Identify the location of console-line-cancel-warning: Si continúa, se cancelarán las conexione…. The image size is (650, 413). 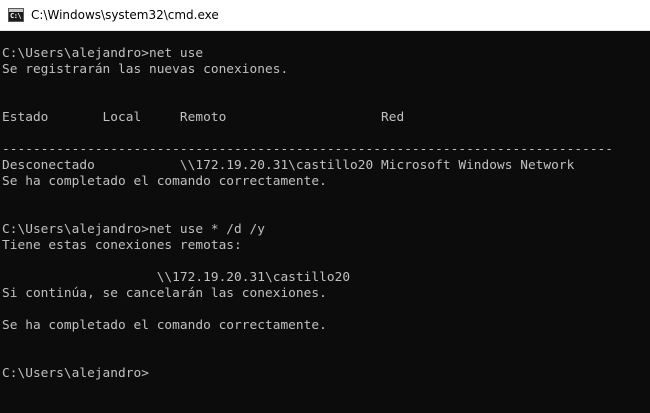
(164, 293).